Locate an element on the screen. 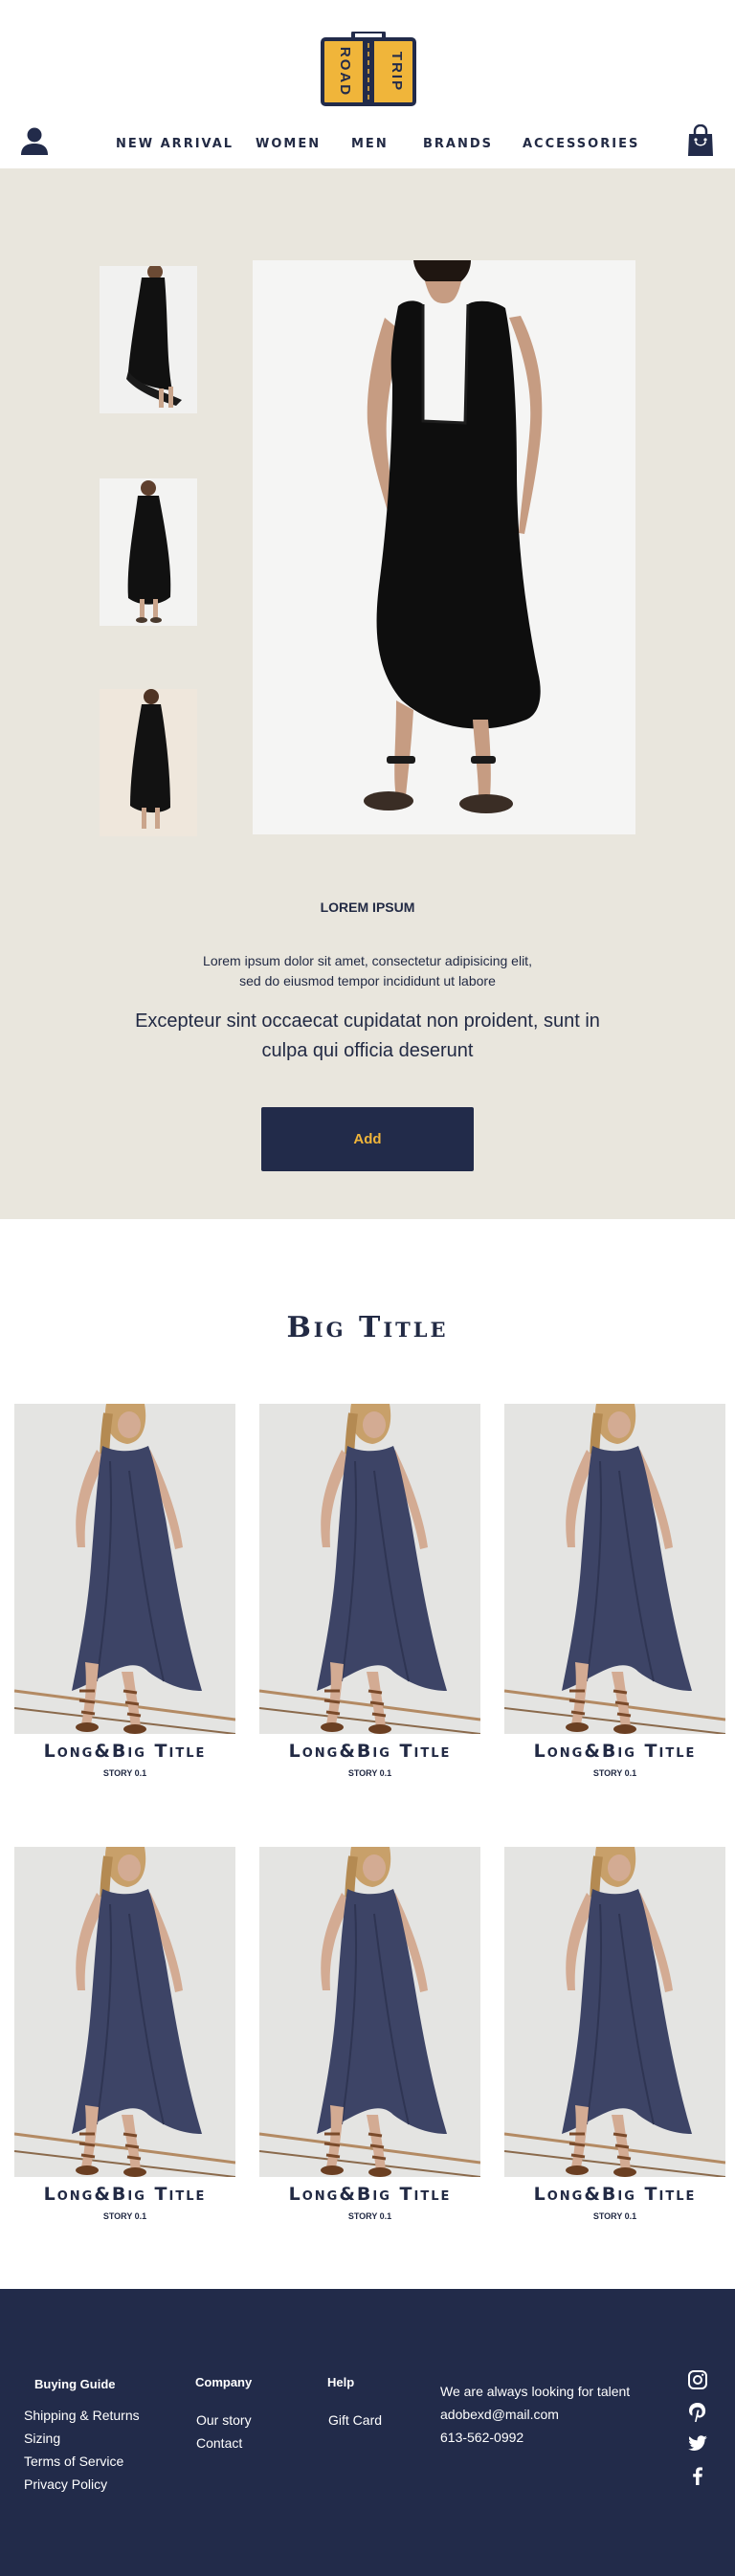 The image size is (735, 2576). footer-link-terms: Terms of Service is located at coordinates (74, 2461).